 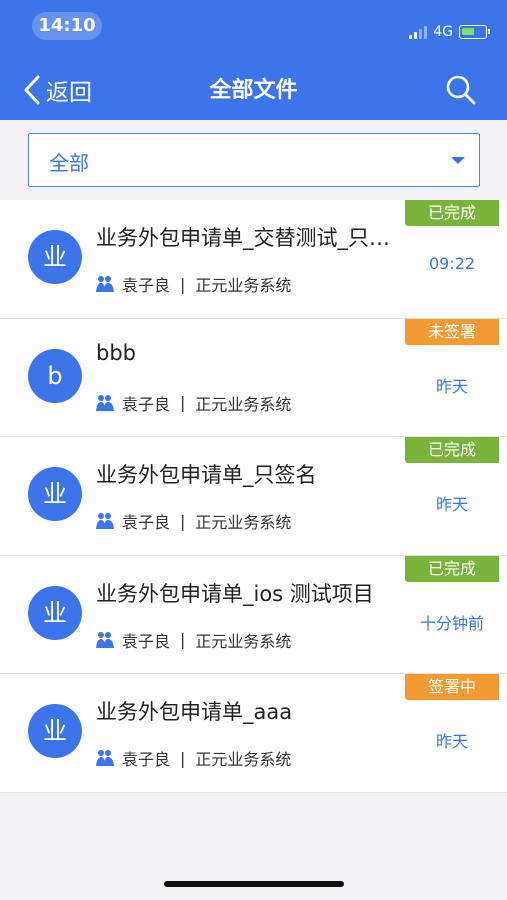 I want to click on caret-down-icon, so click(x=458, y=160).